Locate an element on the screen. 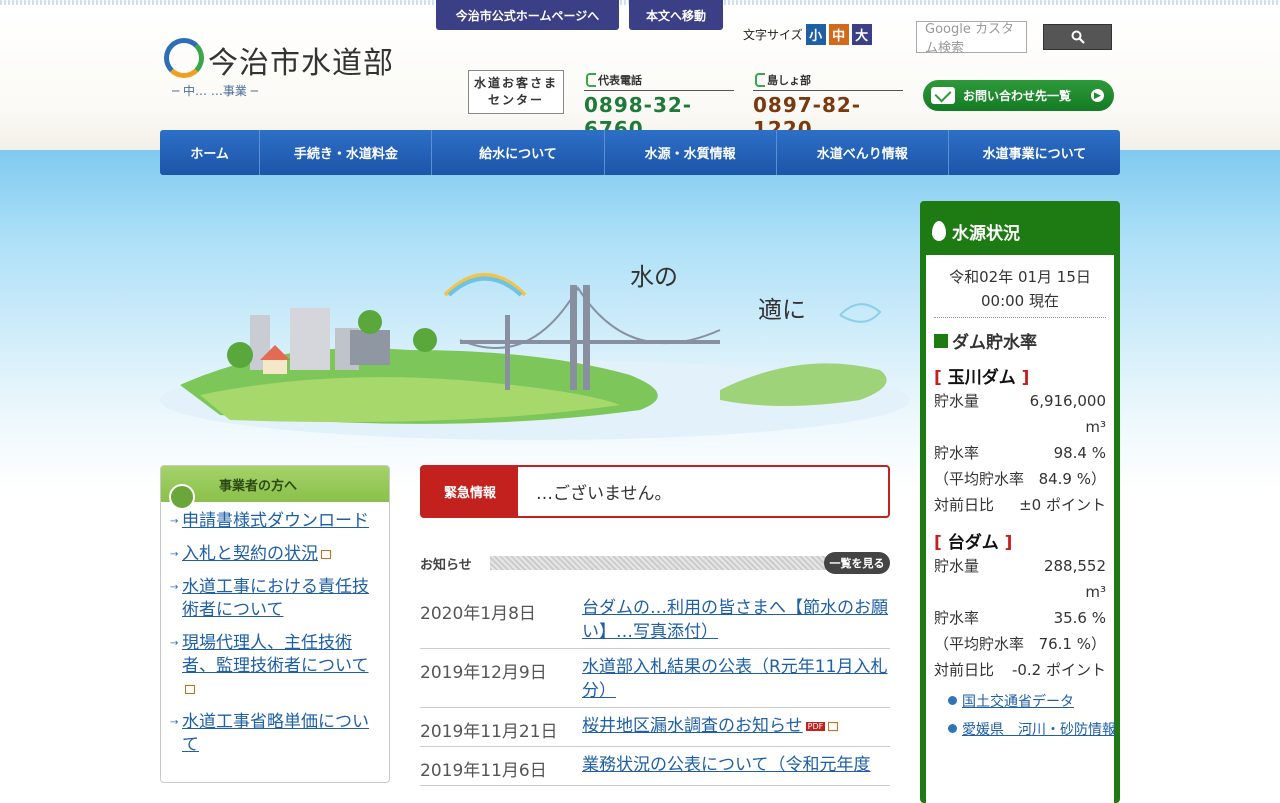 This screenshot has height=803, width=1280. logo-mark-icon is located at coordinates (184, 58).